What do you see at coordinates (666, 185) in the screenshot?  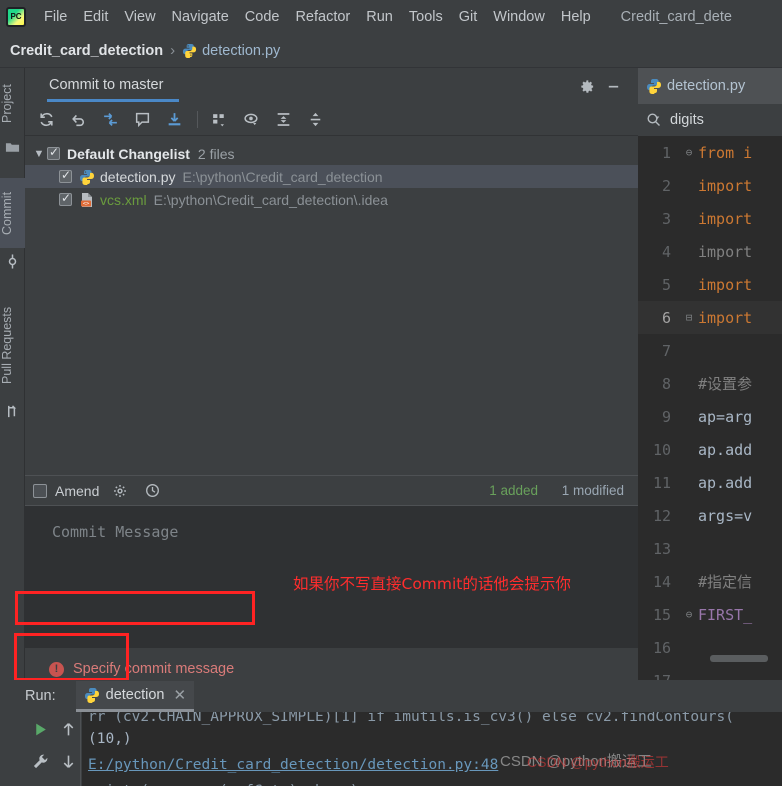 I see `line-number: 2` at bounding box center [666, 185].